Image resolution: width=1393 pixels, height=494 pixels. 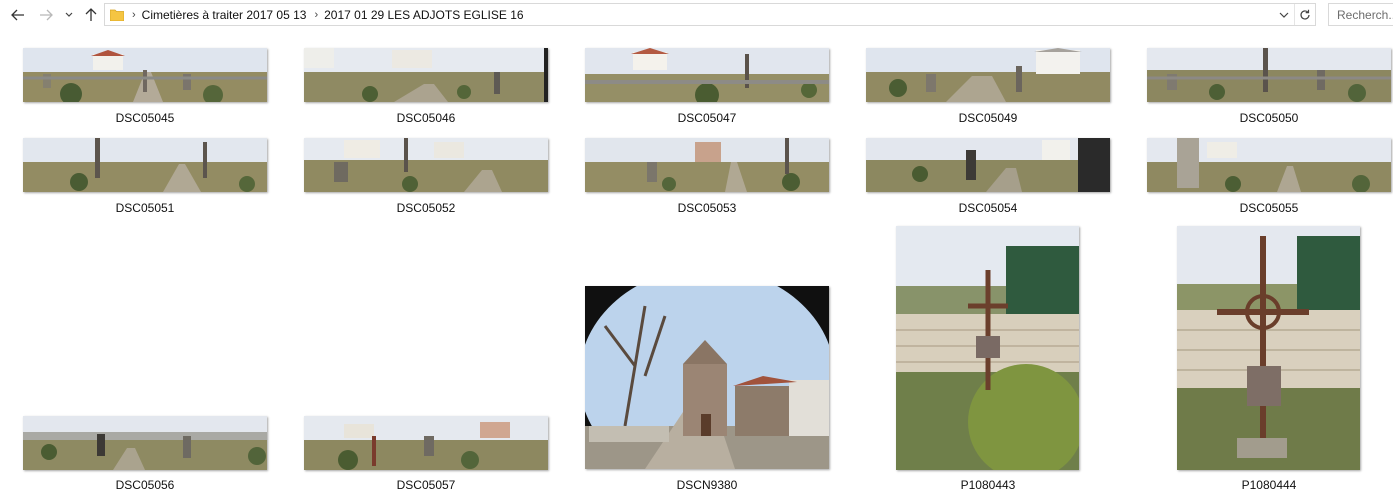 I want to click on address-dropdown-button, so click(x=1284, y=14).